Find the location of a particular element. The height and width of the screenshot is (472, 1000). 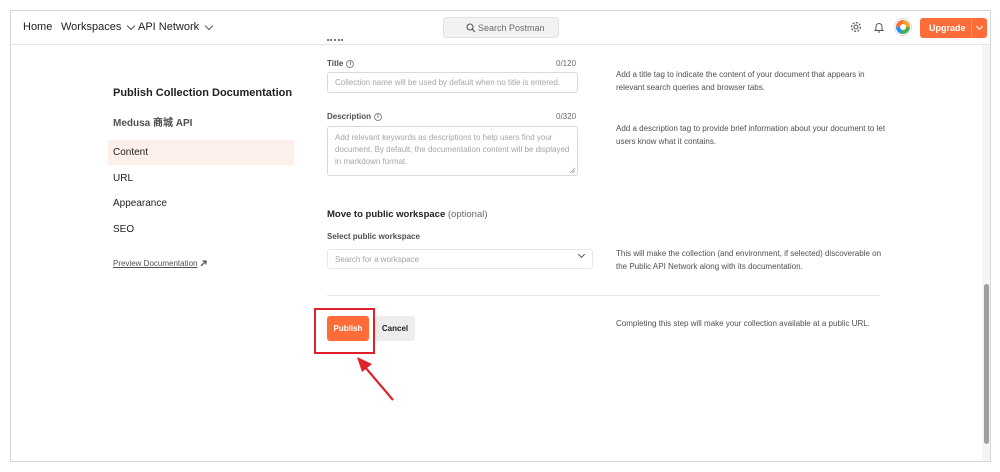

move-workspace-heading: Move to public workspace (optional) is located at coordinates (407, 214).